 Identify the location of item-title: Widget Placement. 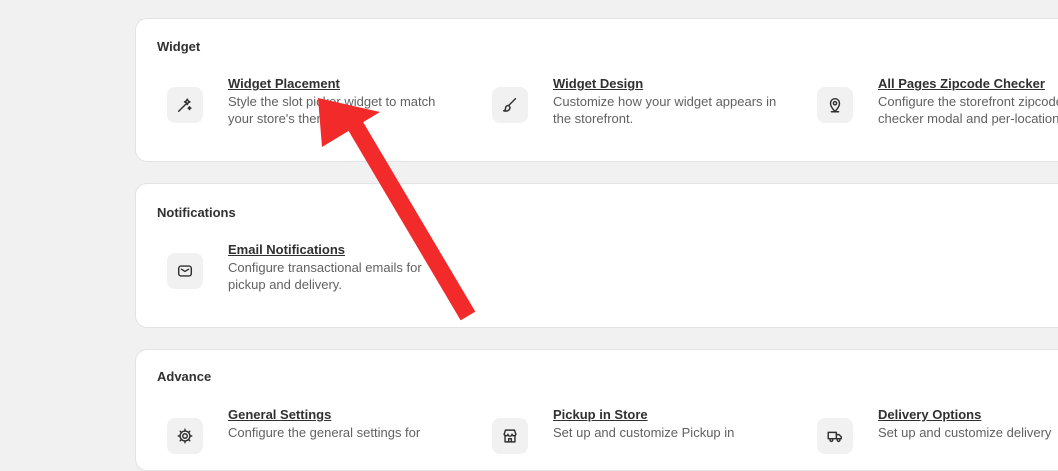
(284, 83).